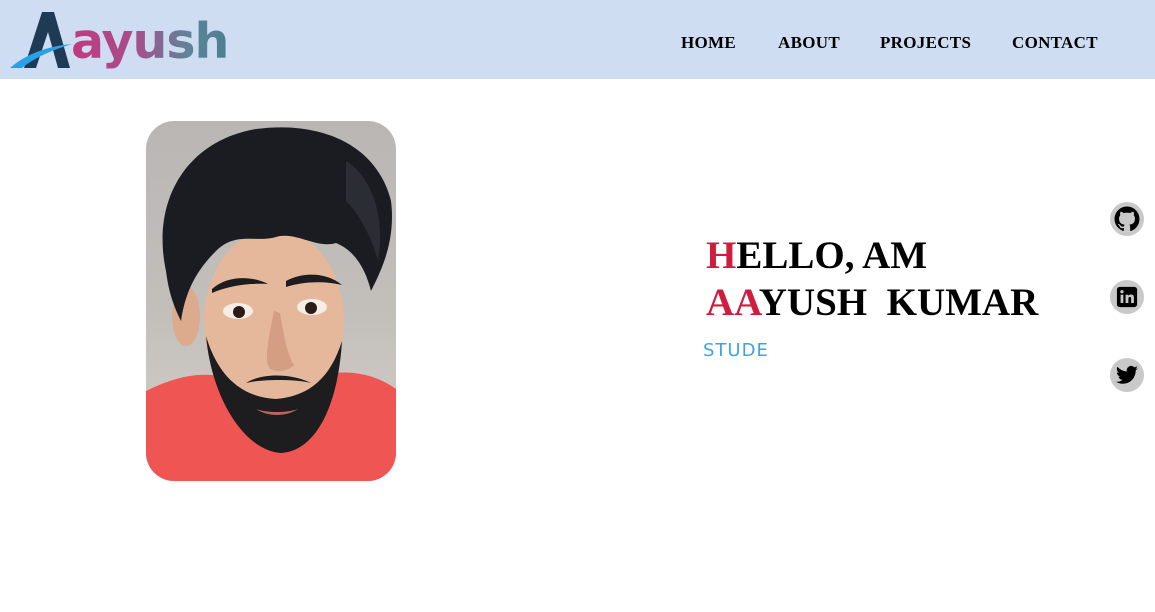 This screenshot has height=612, width=1155. What do you see at coordinates (577, 43) in the screenshot?
I see `main-nav: HOME ABOUT PROJECTS CONTACT` at bounding box center [577, 43].